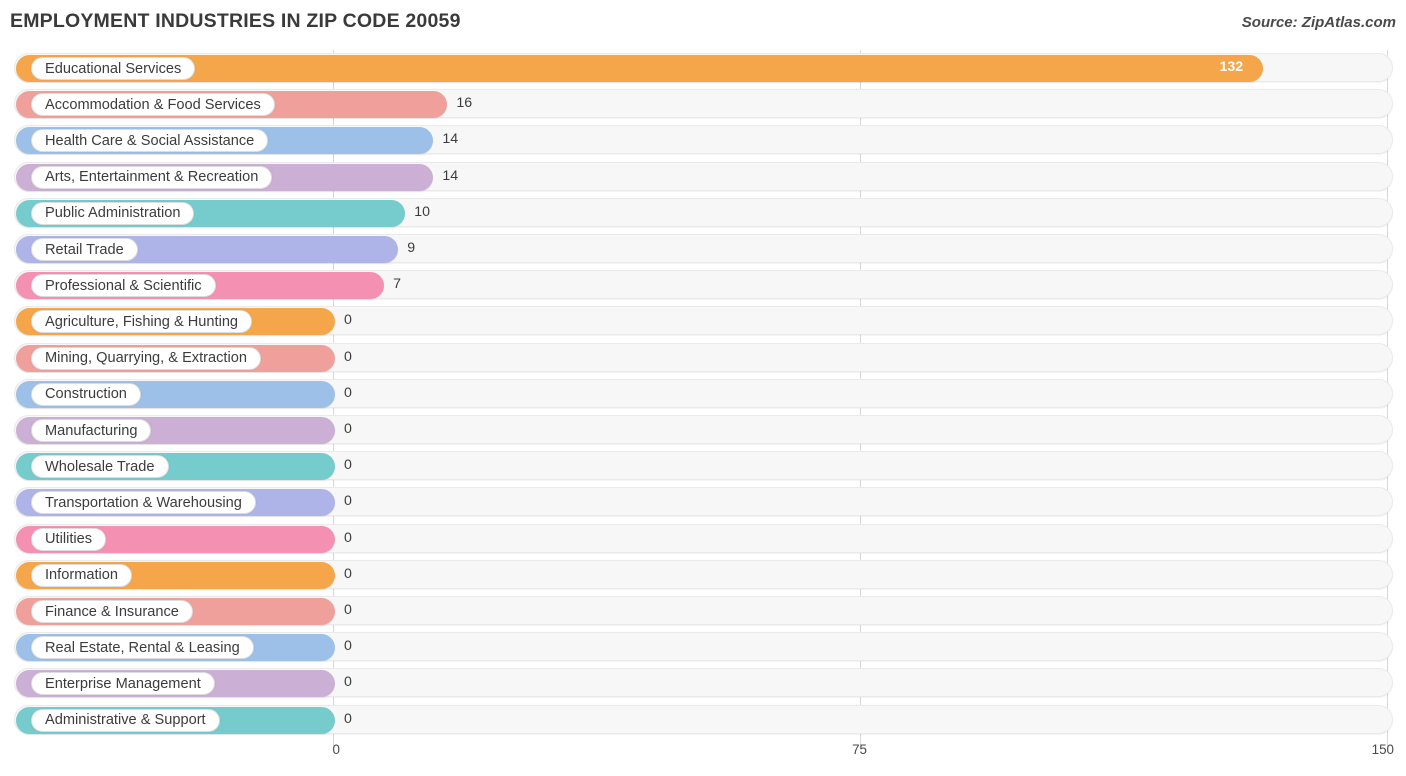  What do you see at coordinates (143, 503) in the screenshot?
I see `bar-category-label: Transportation & Warehousing` at bounding box center [143, 503].